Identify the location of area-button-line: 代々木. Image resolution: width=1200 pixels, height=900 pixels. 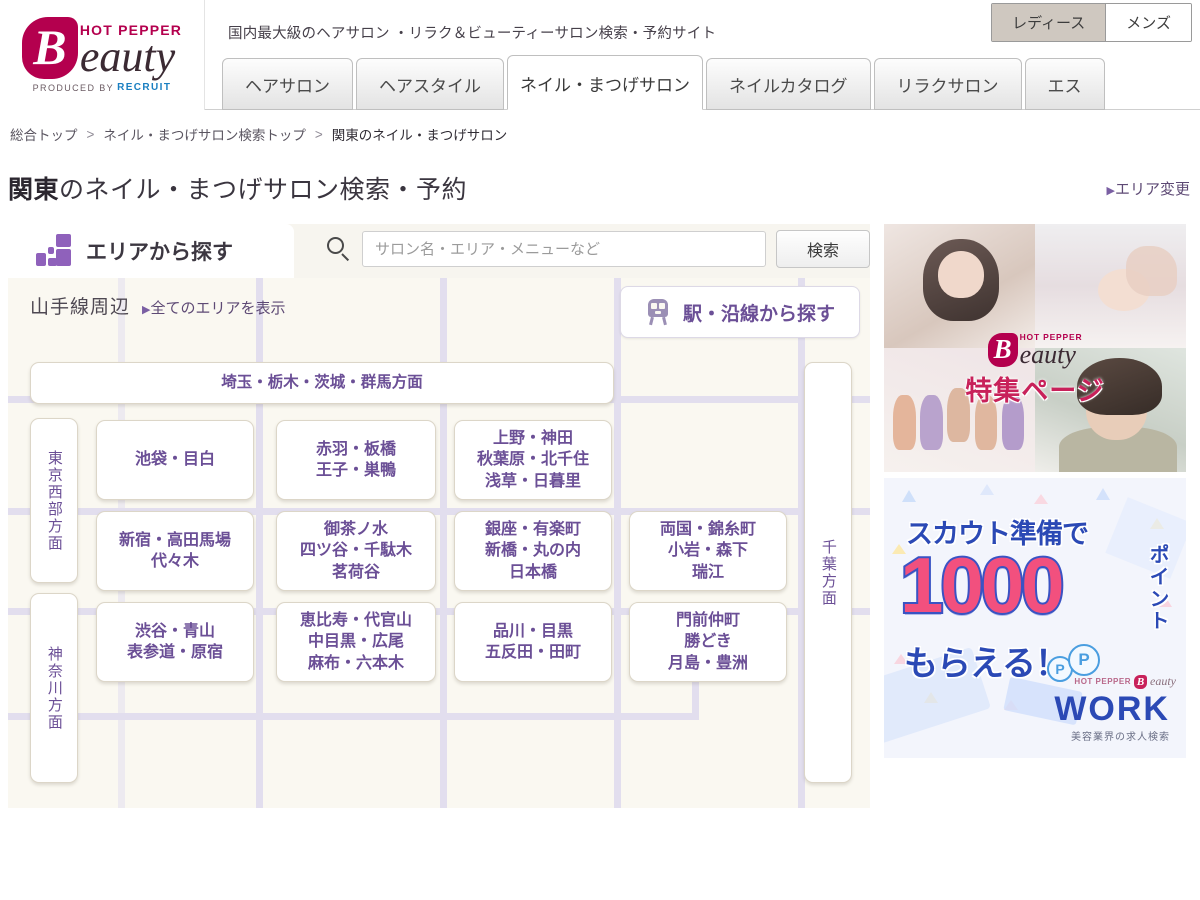
(174, 561).